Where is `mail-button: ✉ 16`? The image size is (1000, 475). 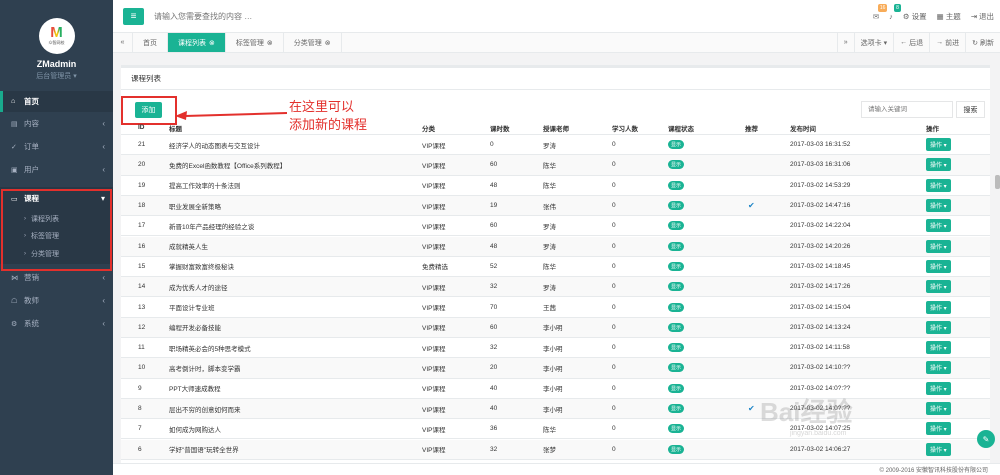
mail-button: ✉ 16 is located at coordinates (880, 12).